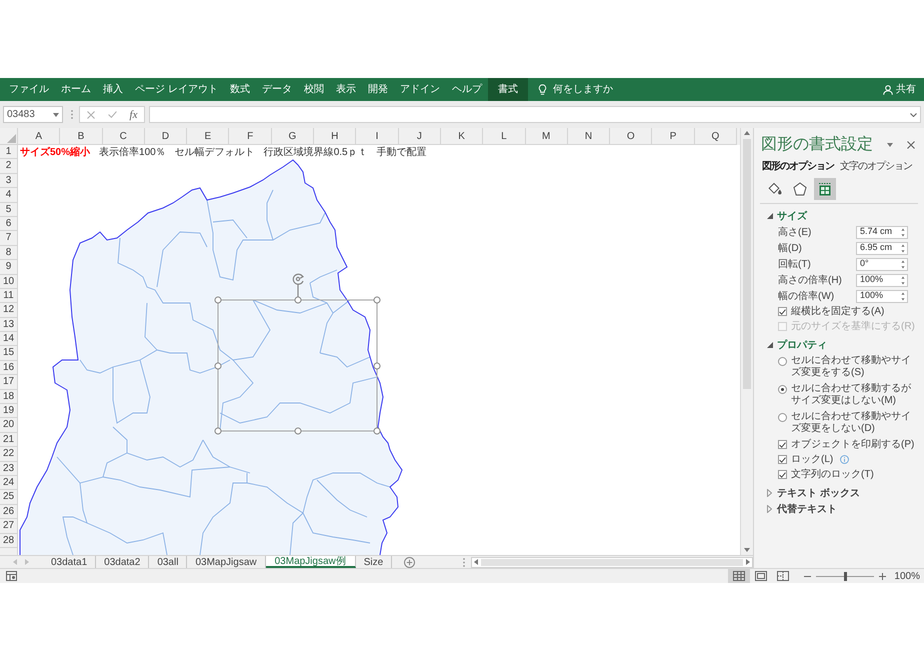  I want to click on row-header: 22, so click(9, 454).